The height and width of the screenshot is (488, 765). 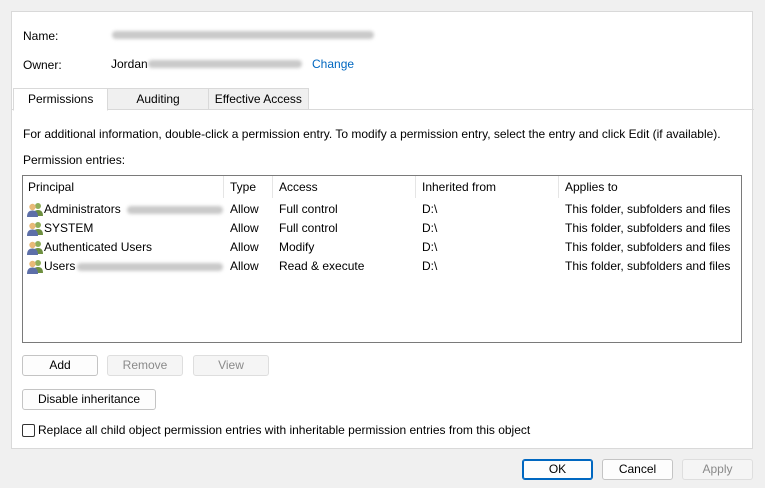 What do you see at coordinates (637, 469) in the screenshot?
I see `cancel-button: Cancel` at bounding box center [637, 469].